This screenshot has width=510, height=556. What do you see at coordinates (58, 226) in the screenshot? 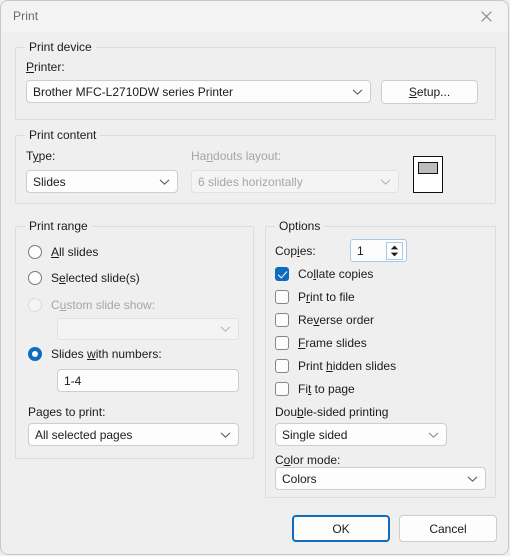
I see `print-range-group-label: Print range` at bounding box center [58, 226].